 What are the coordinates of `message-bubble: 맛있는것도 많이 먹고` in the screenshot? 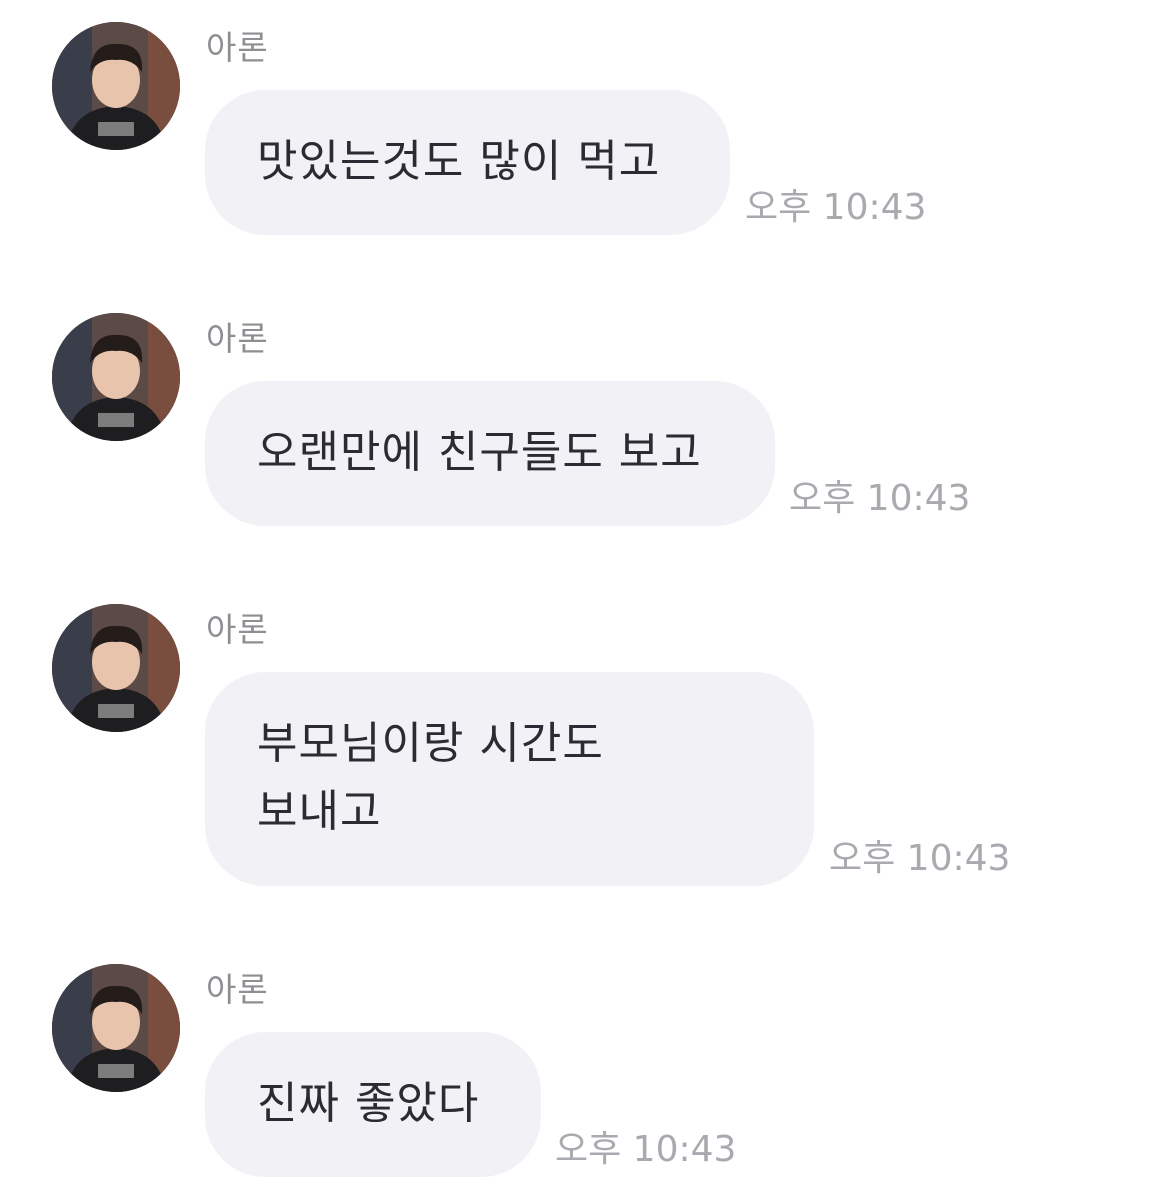 It's located at (467, 162).